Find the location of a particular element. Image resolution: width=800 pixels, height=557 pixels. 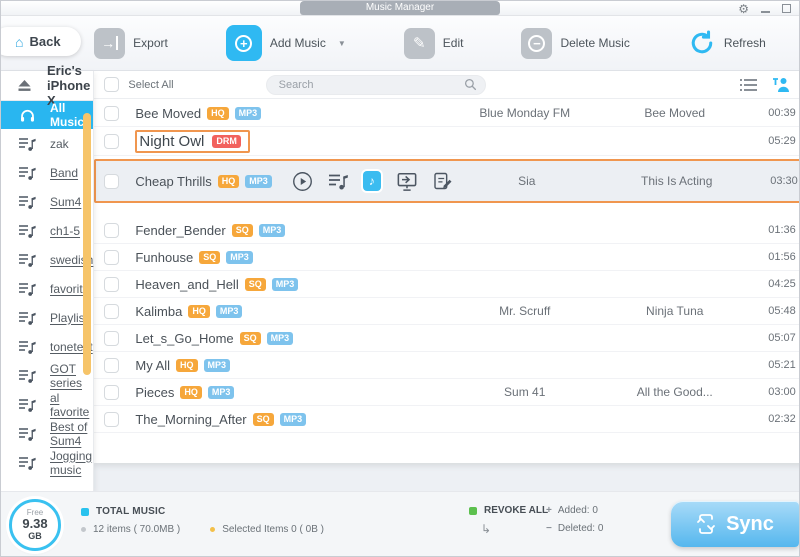

selected-items: Selected Items 0 ( 0B ) is located at coordinates (273, 529).